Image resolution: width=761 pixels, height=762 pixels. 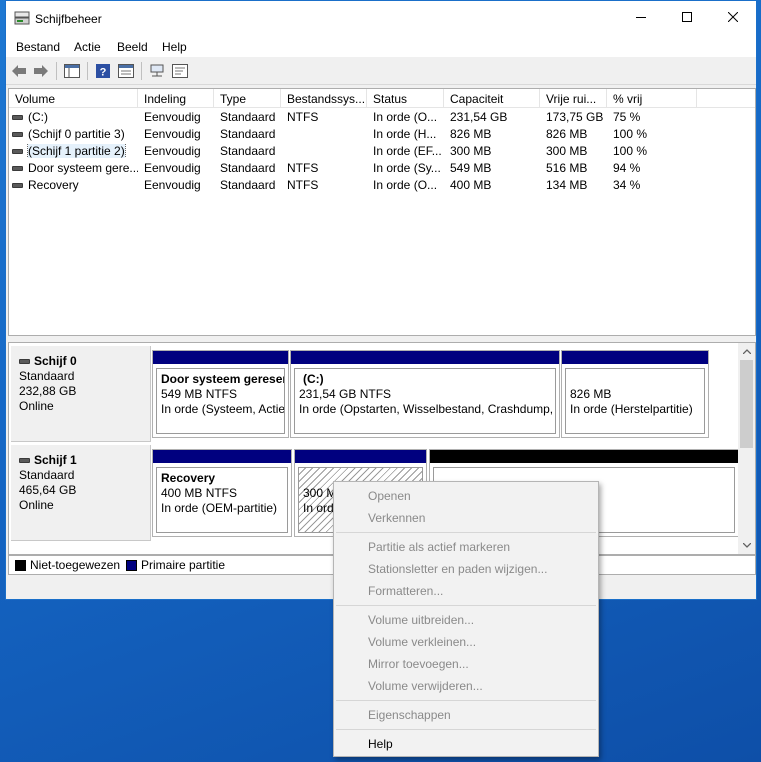 What do you see at coordinates (180, 71) in the screenshot?
I see `refresh-icon` at bounding box center [180, 71].